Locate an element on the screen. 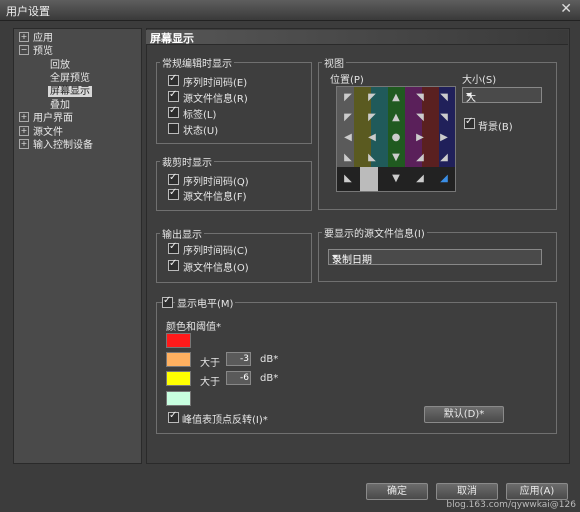 Image resolution: width=580 pixels, height=512 pixels. level-display-label: 显示电平(M) is located at coordinates (205, 302).